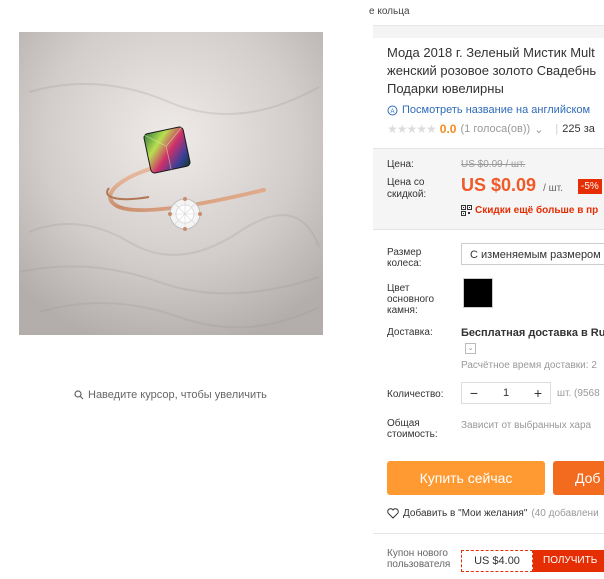 This screenshot has width=604, height=579. I want to click on quantity-increase-button: +, so click(538, 393).